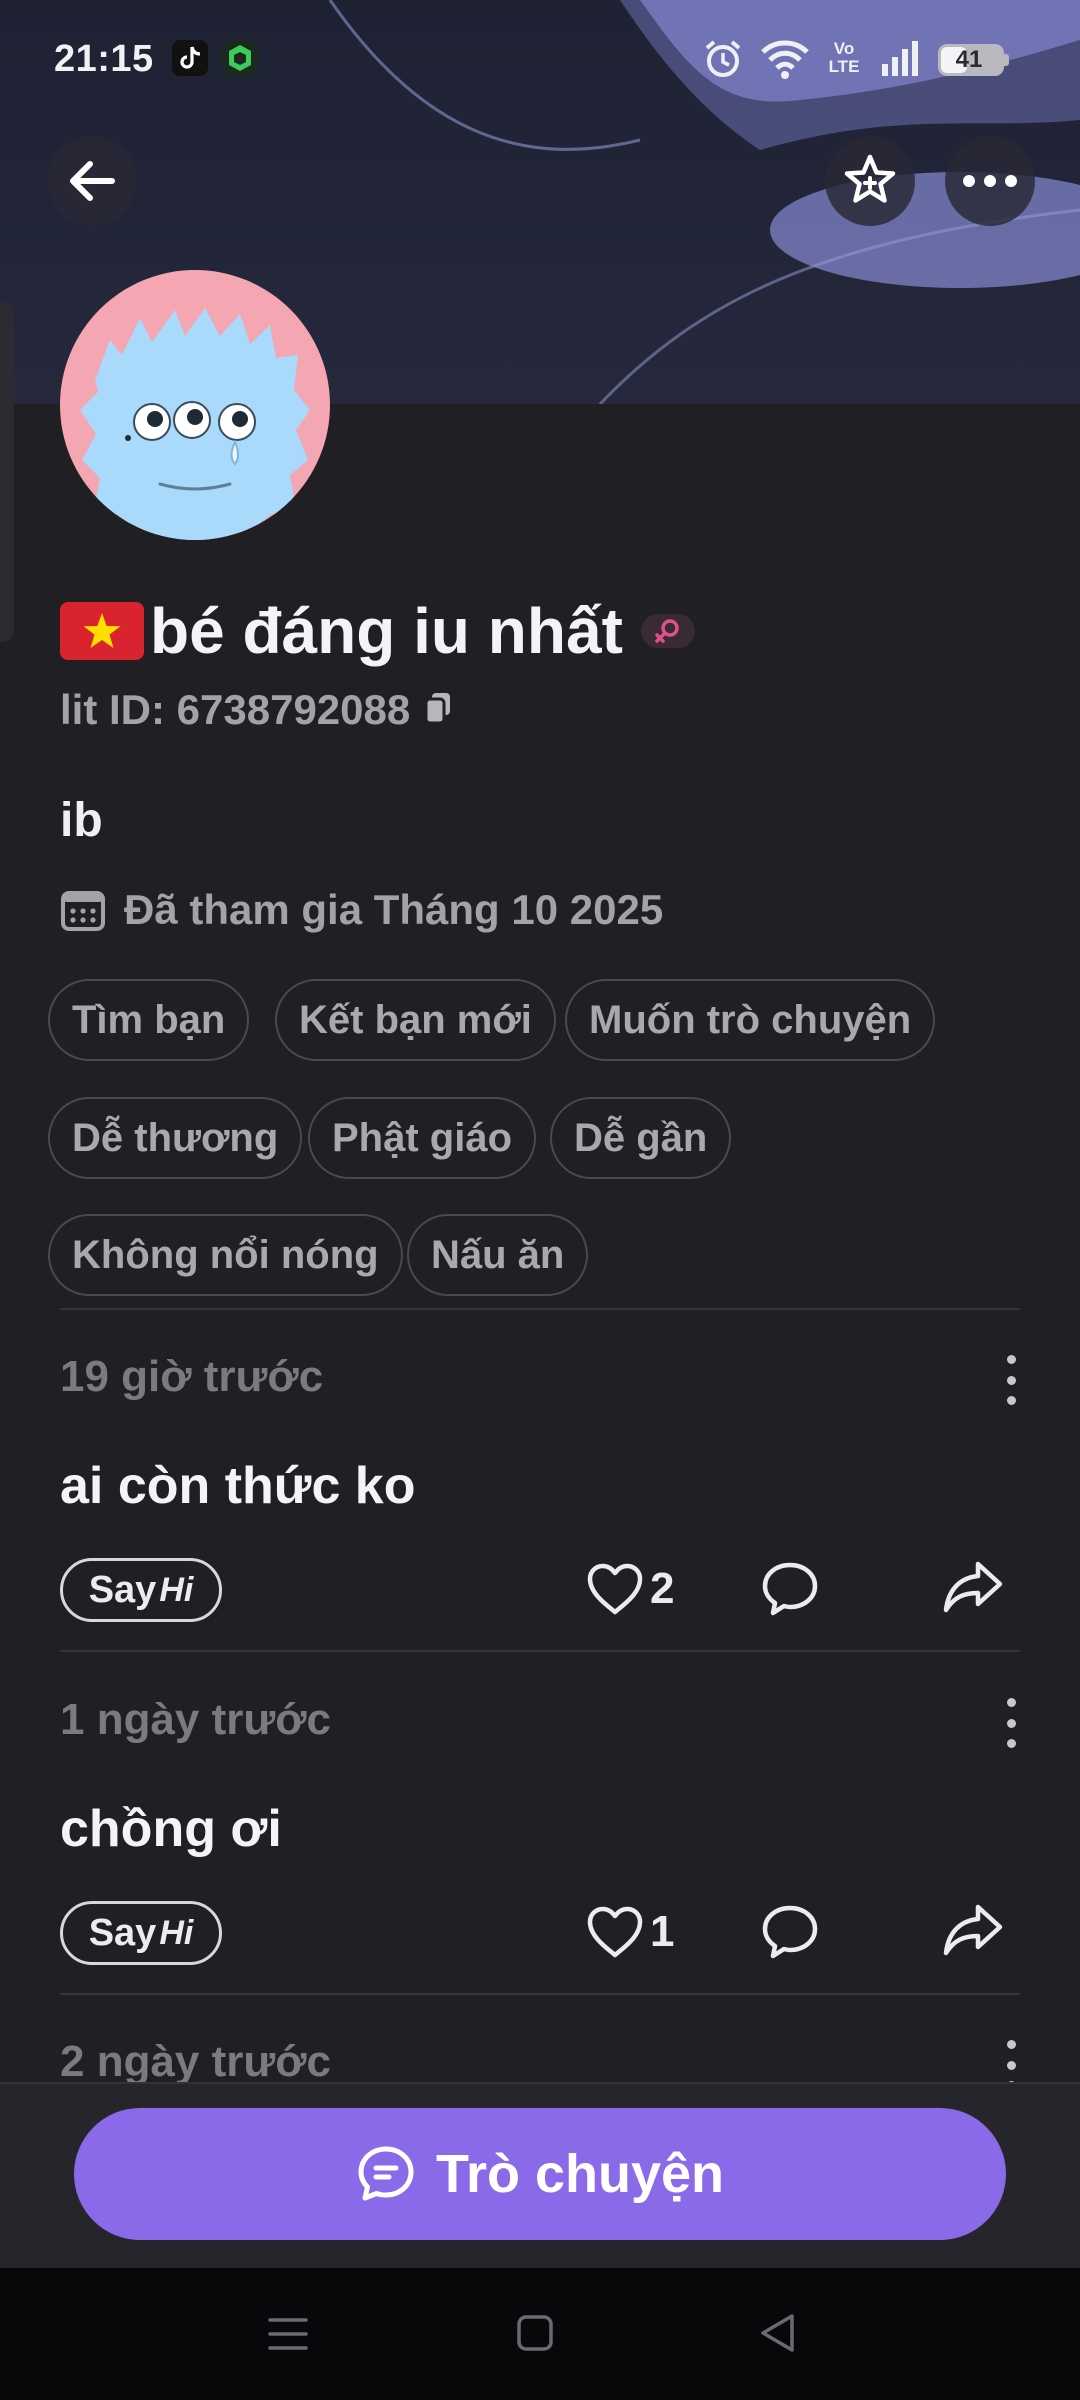  I want to click on profile-bio: ib, so click(81, 820).